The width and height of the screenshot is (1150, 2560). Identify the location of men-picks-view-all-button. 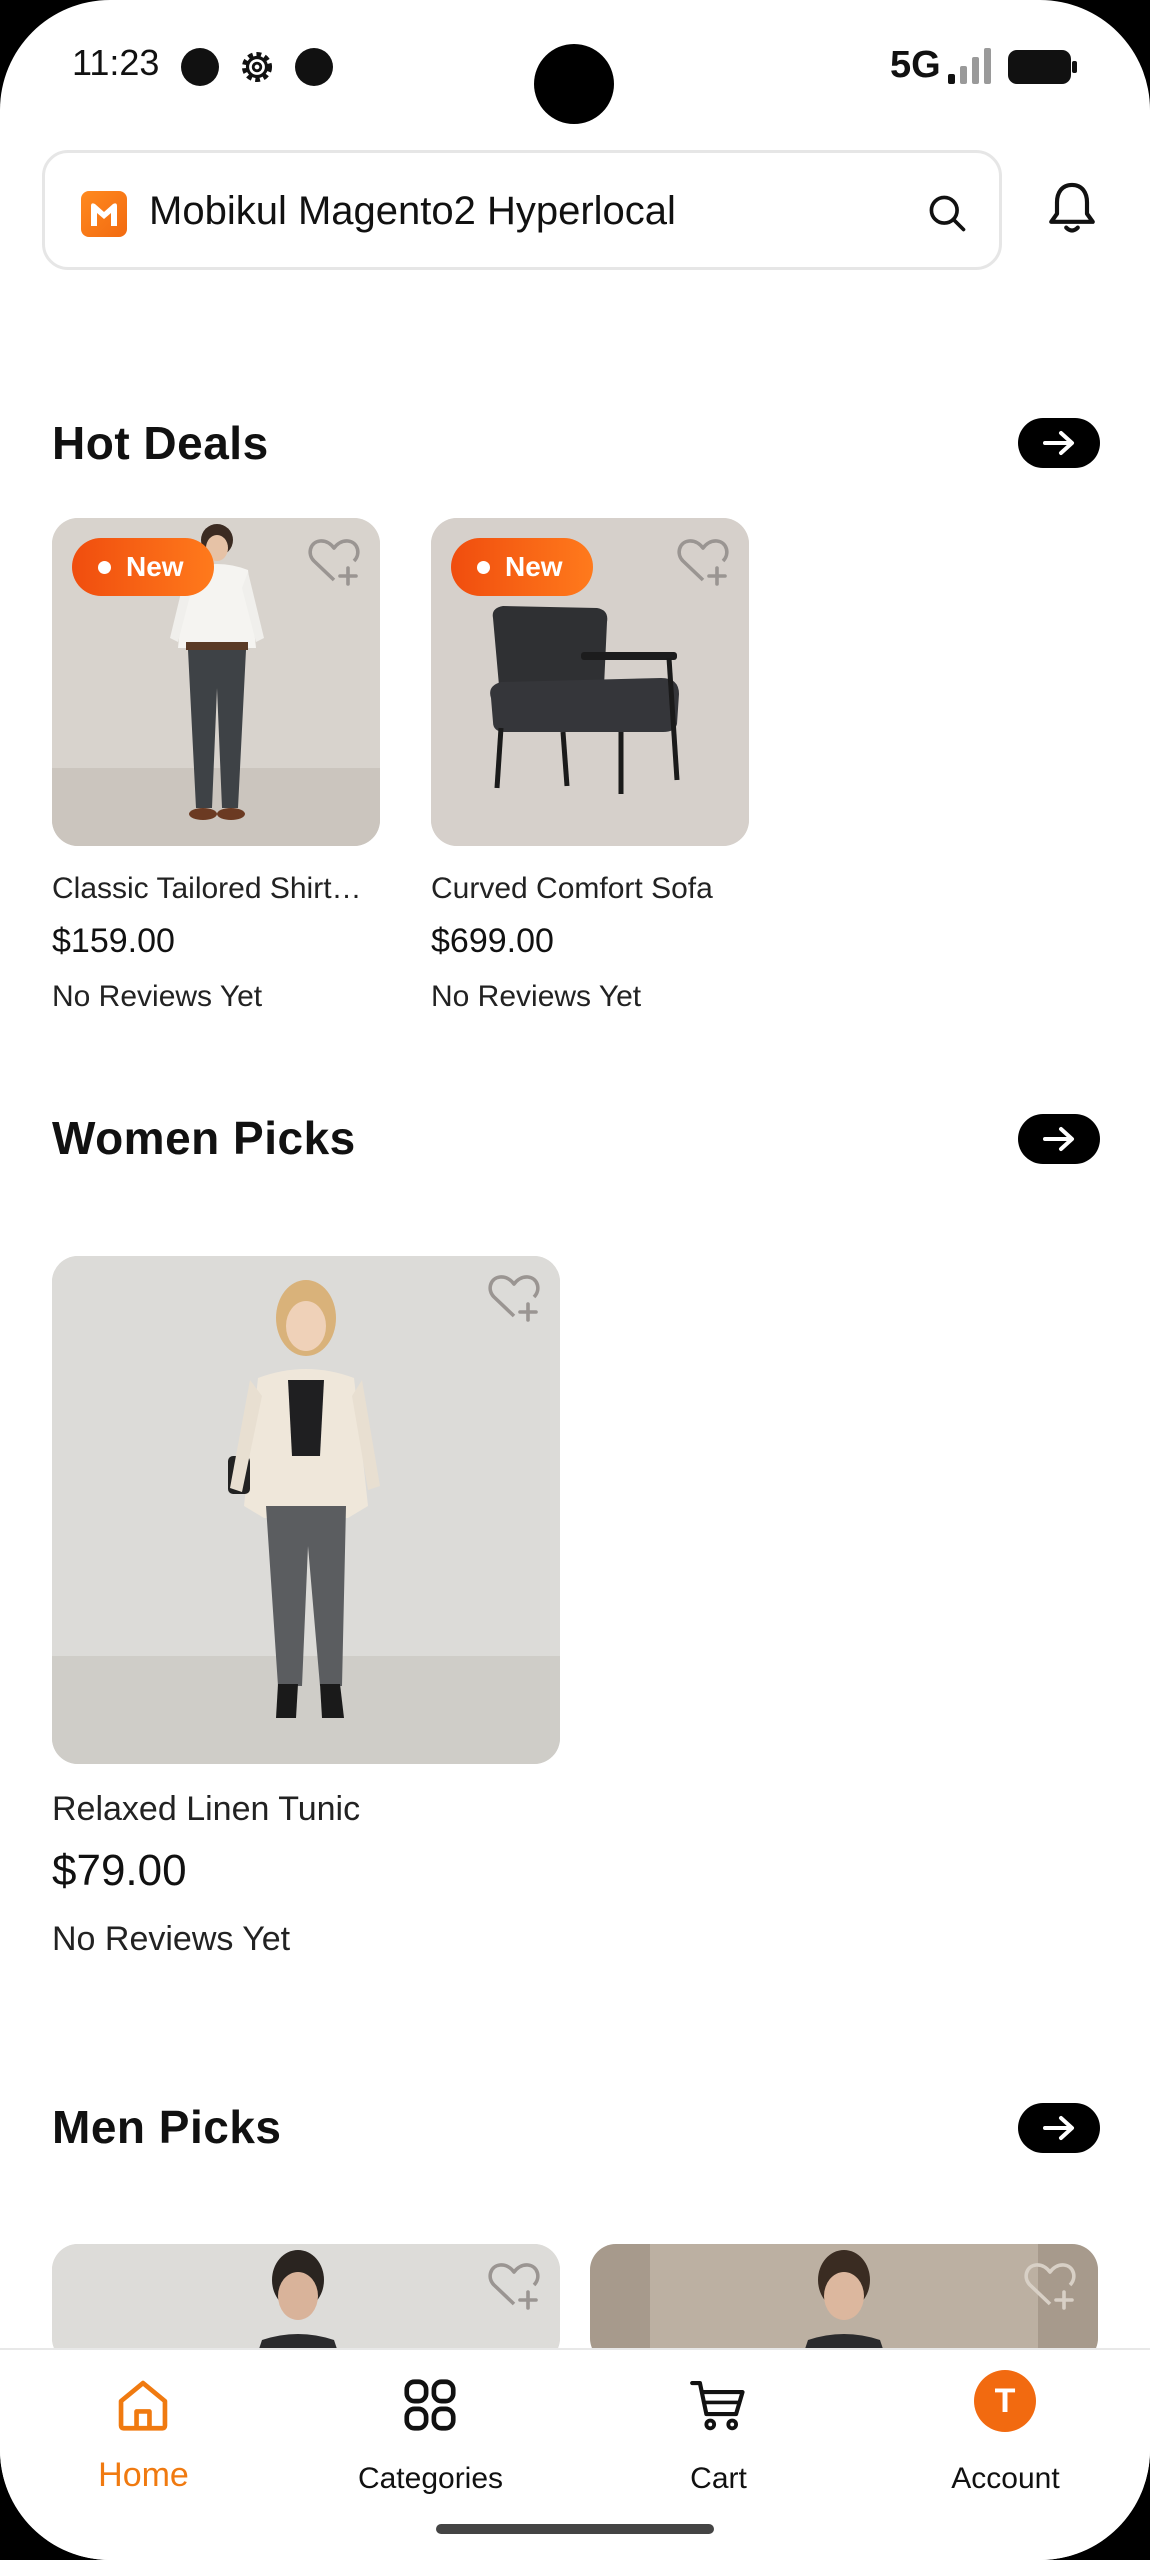
(1059, 2128).